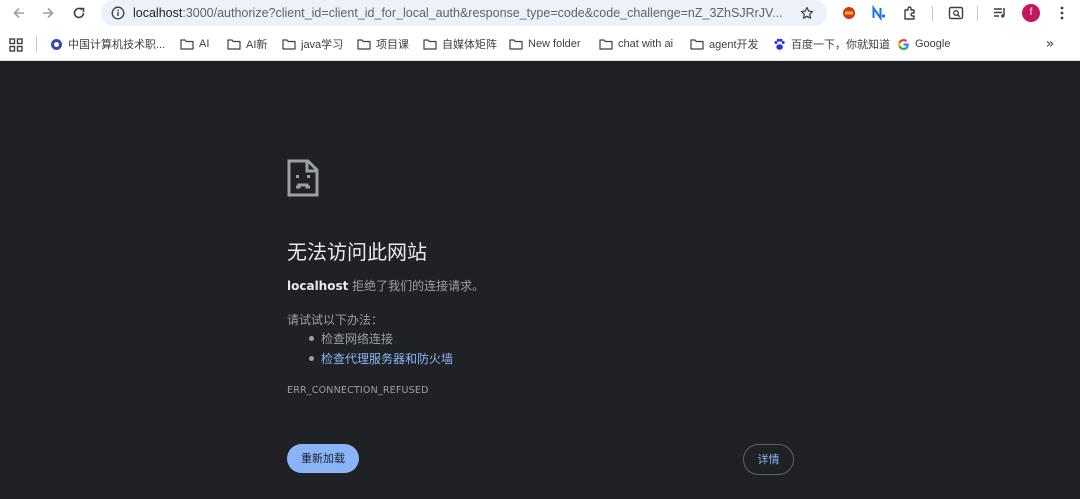 This screenshot has width=1080, height=499. What do you see at coordinates (392, 45) in the screenshot?
I see `bookmark-label: 项目课` at bounding box center [392, 45].